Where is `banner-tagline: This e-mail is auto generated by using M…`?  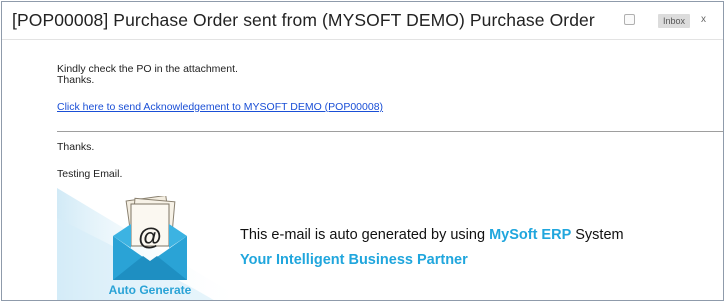 banner-tagline: This e-mail is auto generated by using M… is located at coordinates (432, 235).